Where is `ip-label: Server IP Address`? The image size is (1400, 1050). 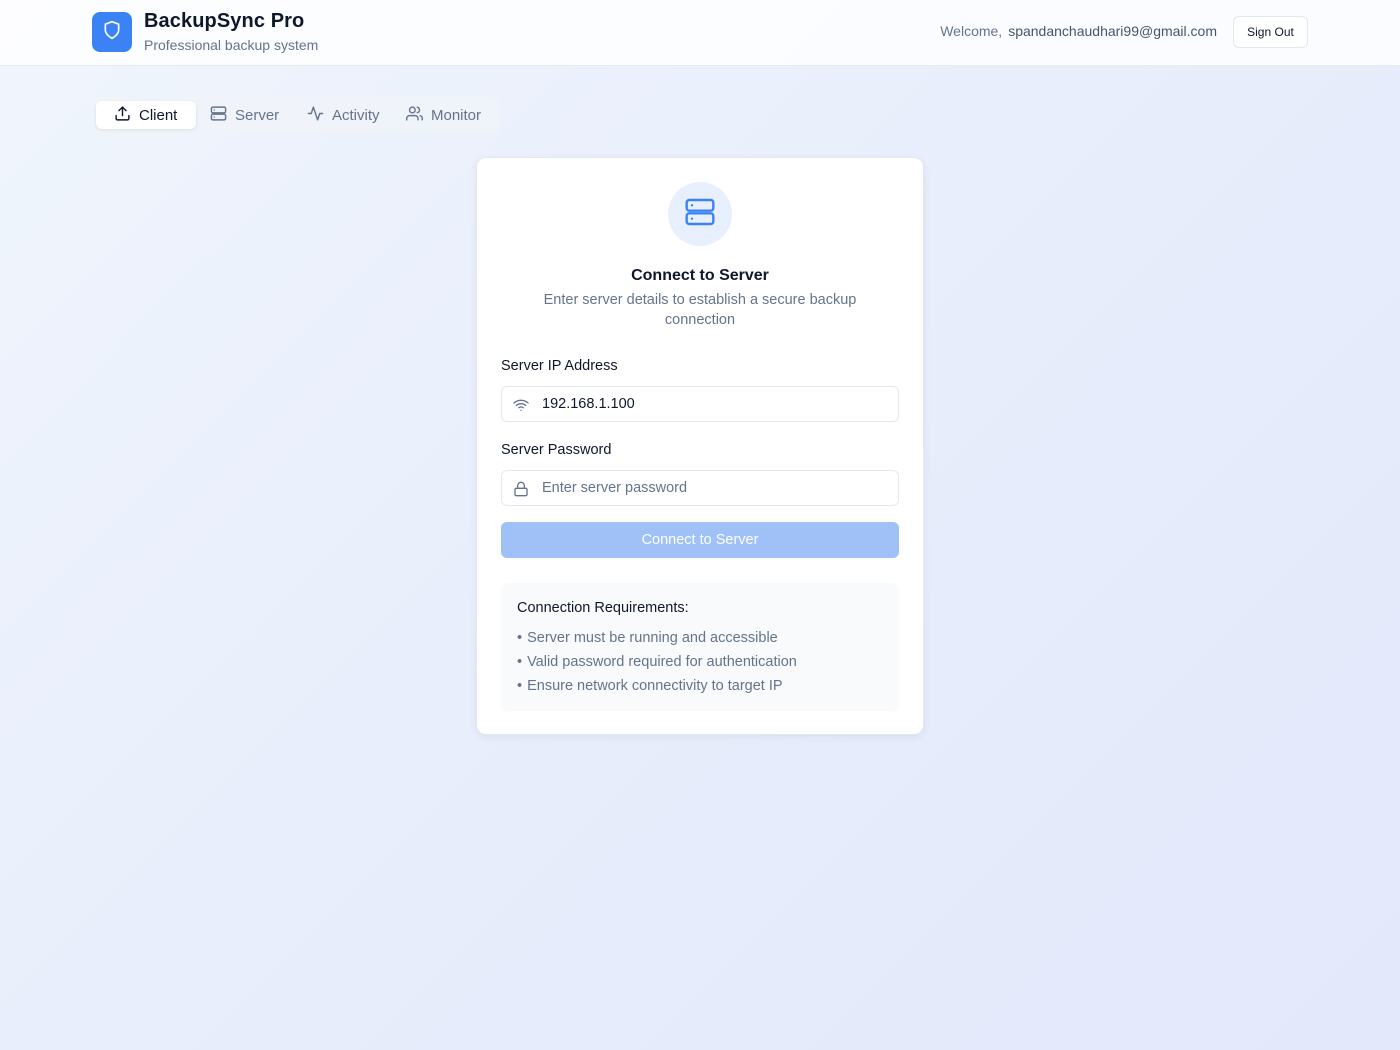
ip-label: Server IP Address is located at coordinates (559, 366).